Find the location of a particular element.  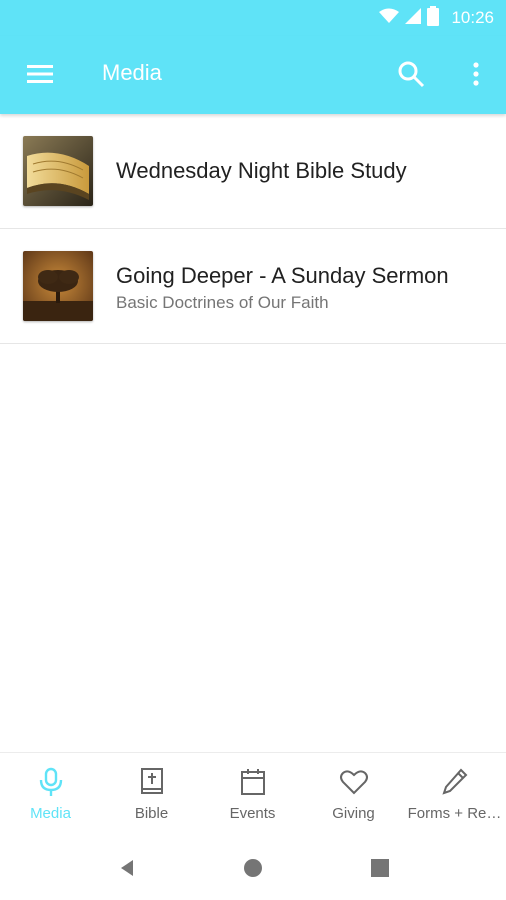

tab-events: Events is located at coordinates (252, 794).